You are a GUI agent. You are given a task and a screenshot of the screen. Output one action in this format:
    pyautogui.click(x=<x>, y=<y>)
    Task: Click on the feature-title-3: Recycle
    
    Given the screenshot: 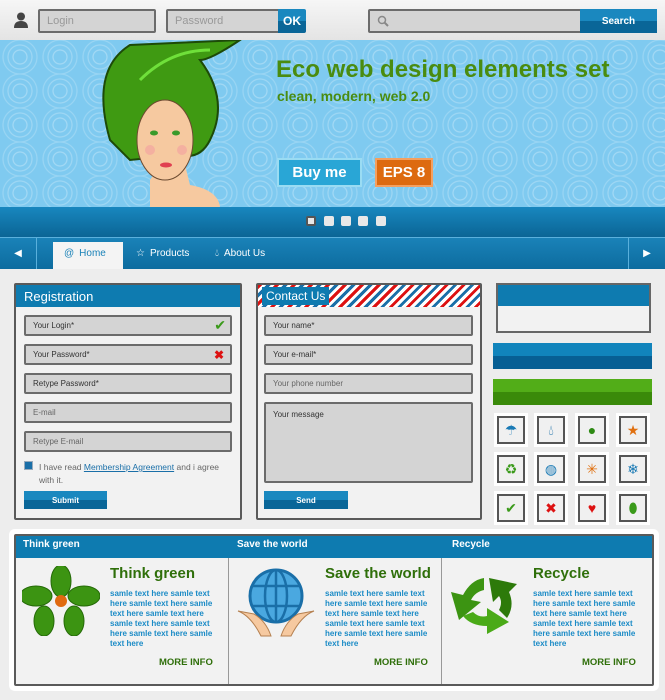 What is the action you would take?
    pyautogui.click(x=561, y=573)
    